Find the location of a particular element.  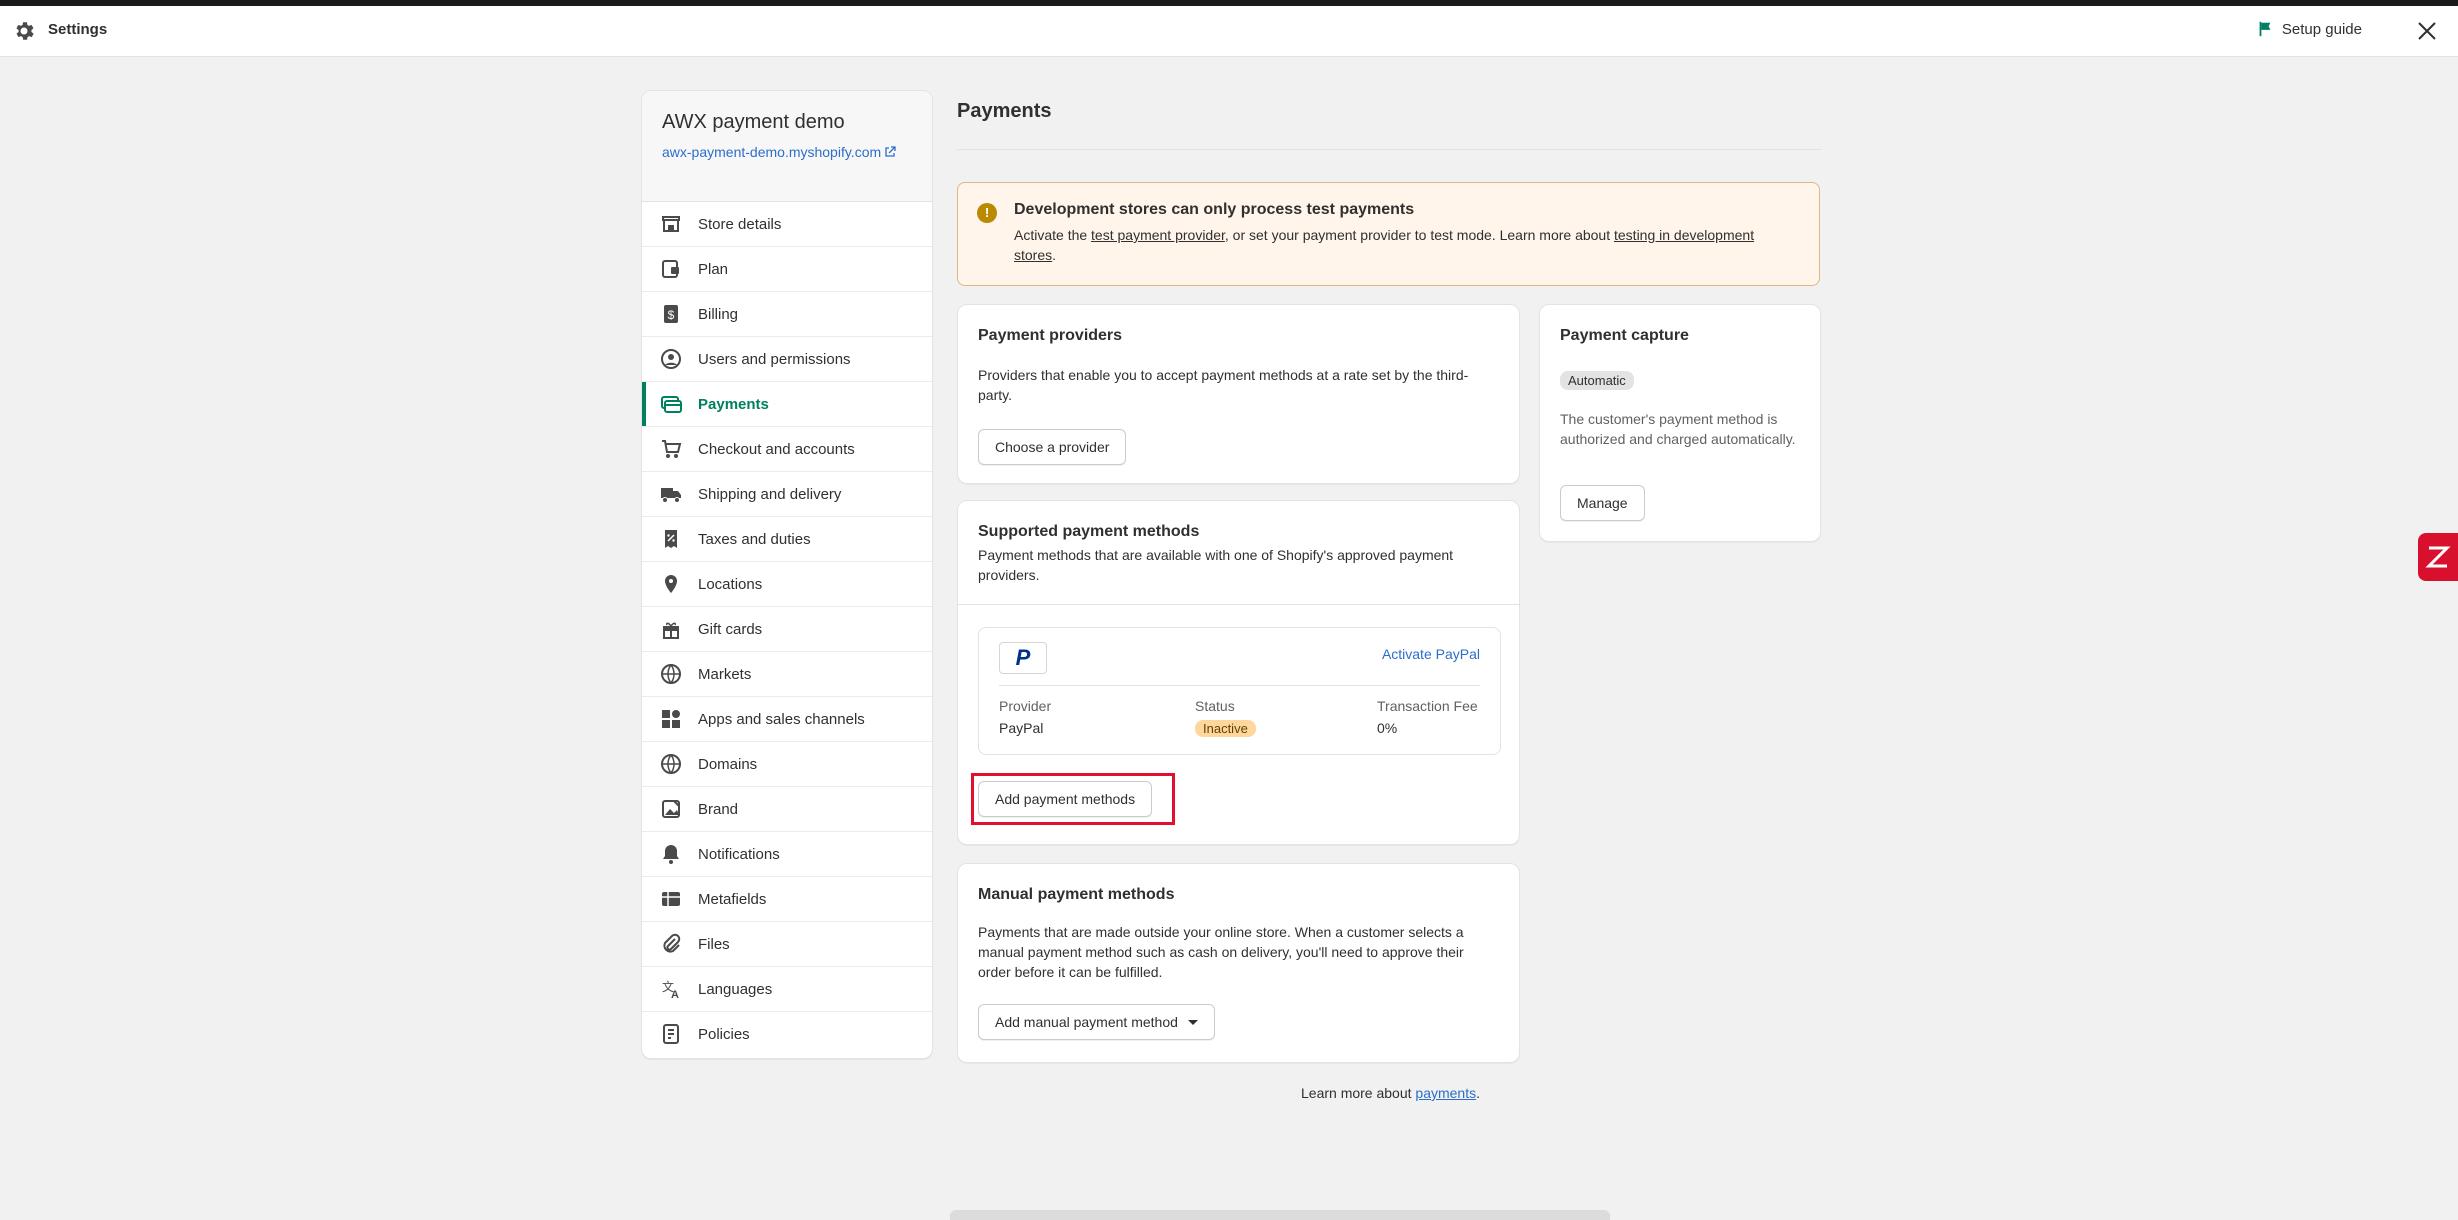

store-url-link: awx-payment-demo.myshopify.com is located at coordinates (787, 152).